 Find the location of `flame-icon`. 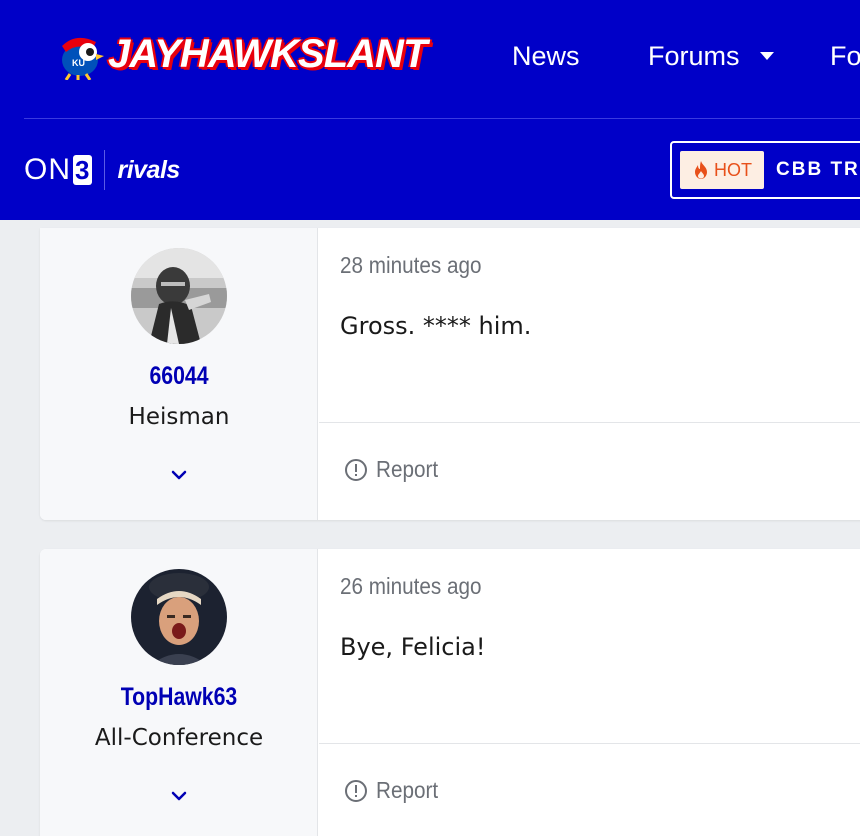

flame-icon is located at coordinates (701, 170).